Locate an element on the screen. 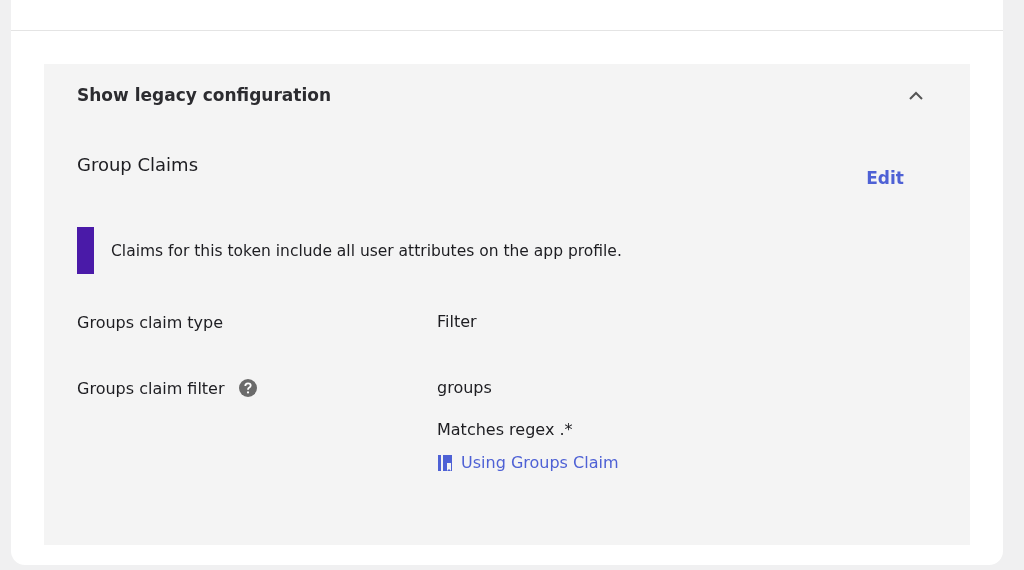 This screenshot has height=570, width=1024. chevron-icon is located at coordinates (916, 95).